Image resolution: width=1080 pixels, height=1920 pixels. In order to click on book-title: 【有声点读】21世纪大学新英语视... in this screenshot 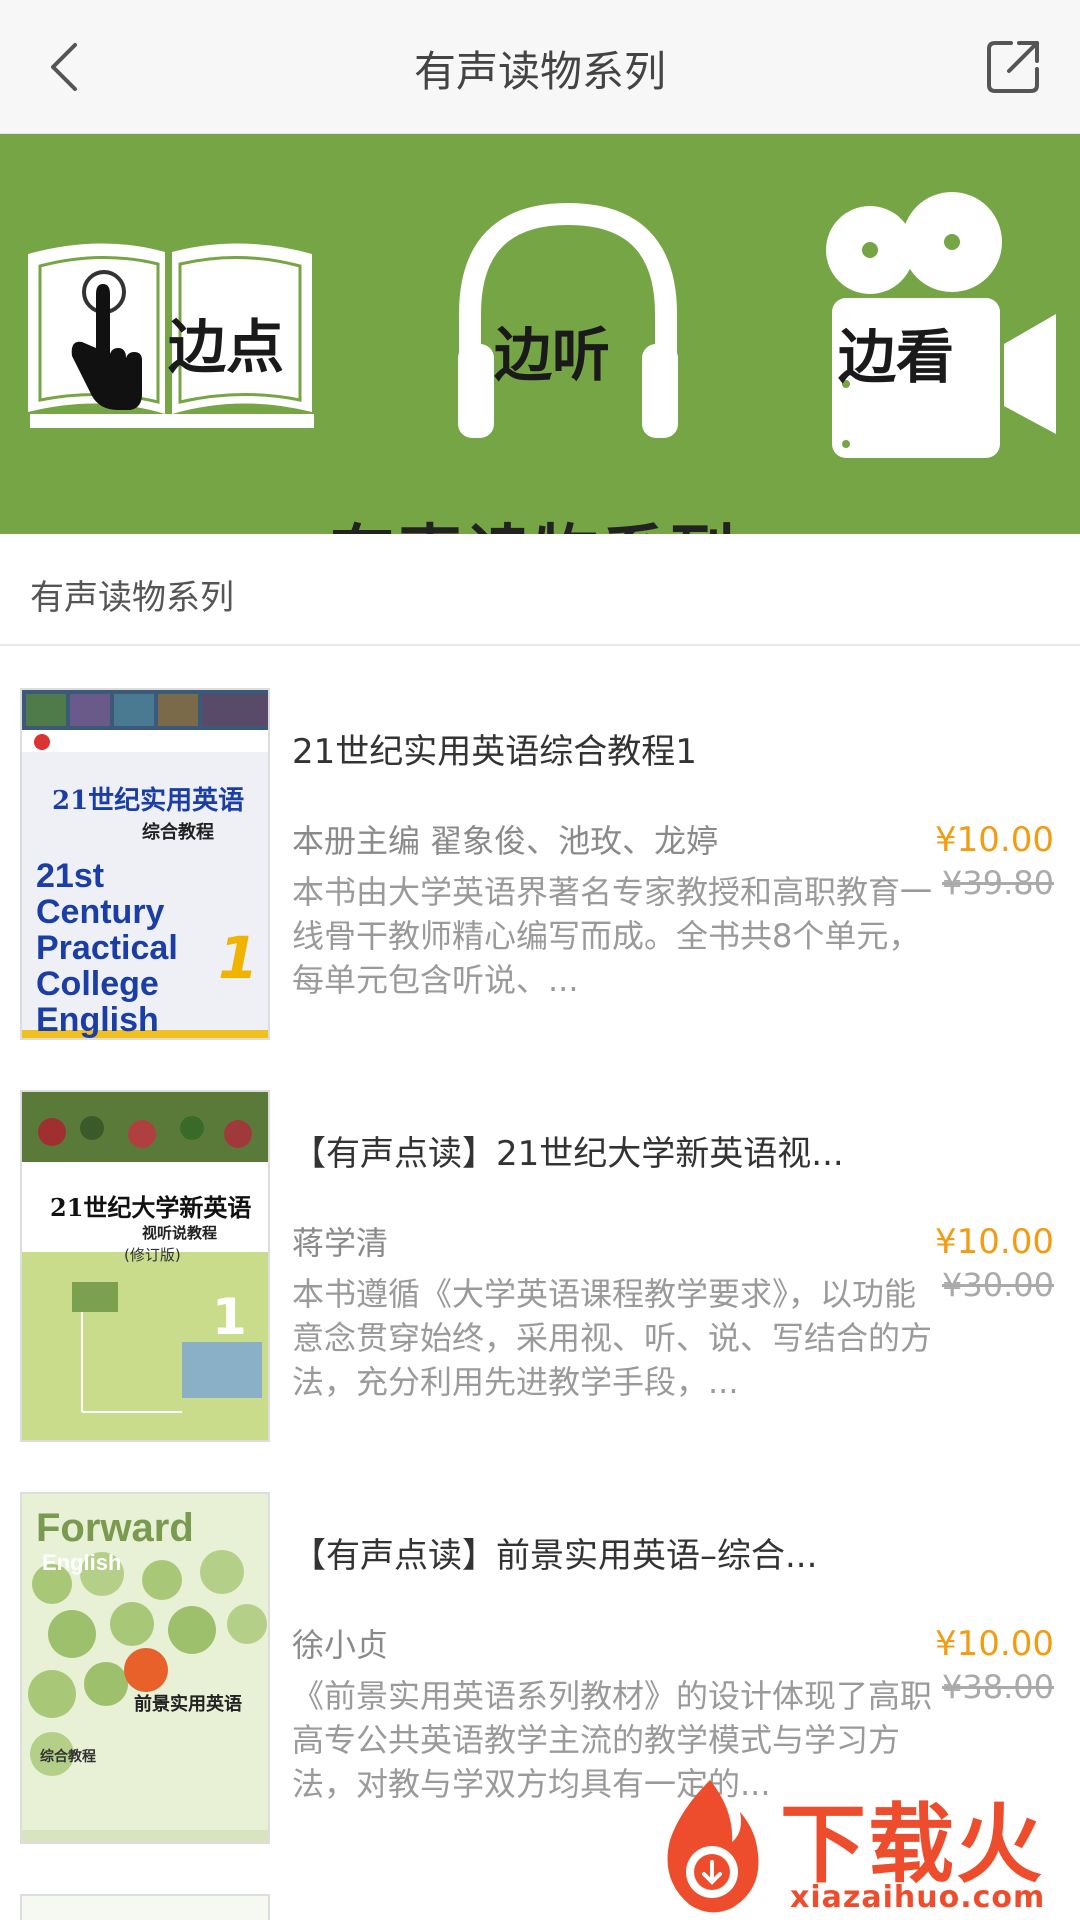, I will do `click(568, 1154)`.